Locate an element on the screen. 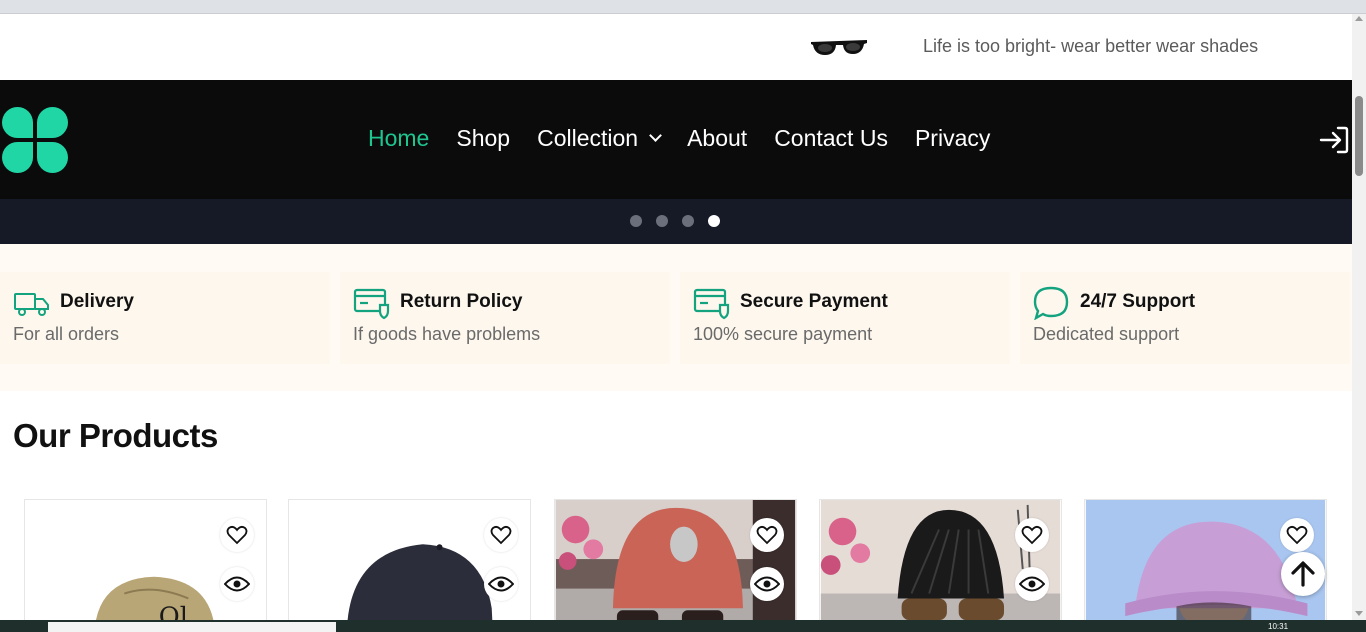  feature-title: Return Policy is located at coordinates (461, 301).